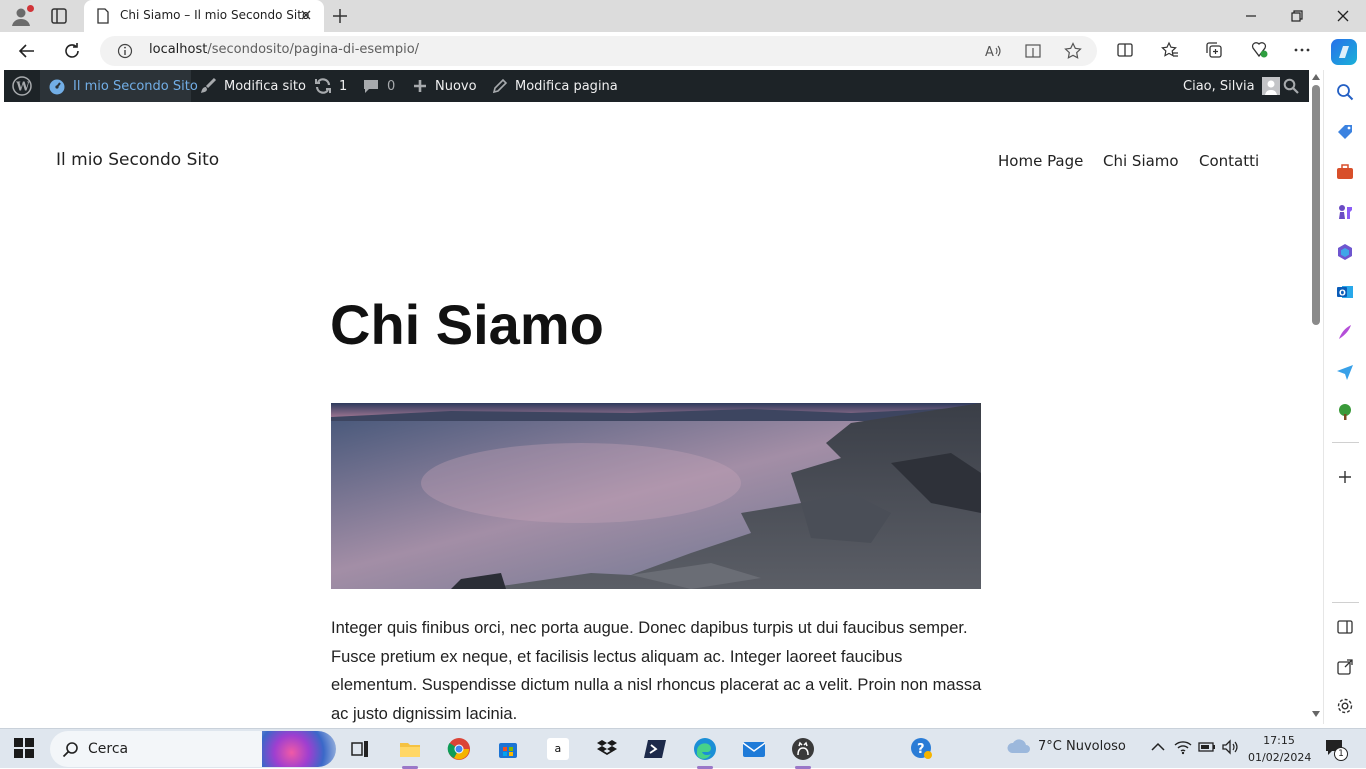  What do you see at coordinates (1270, 86) in the screenshot?
I see `avatar` at bounding box center [1270, 86].